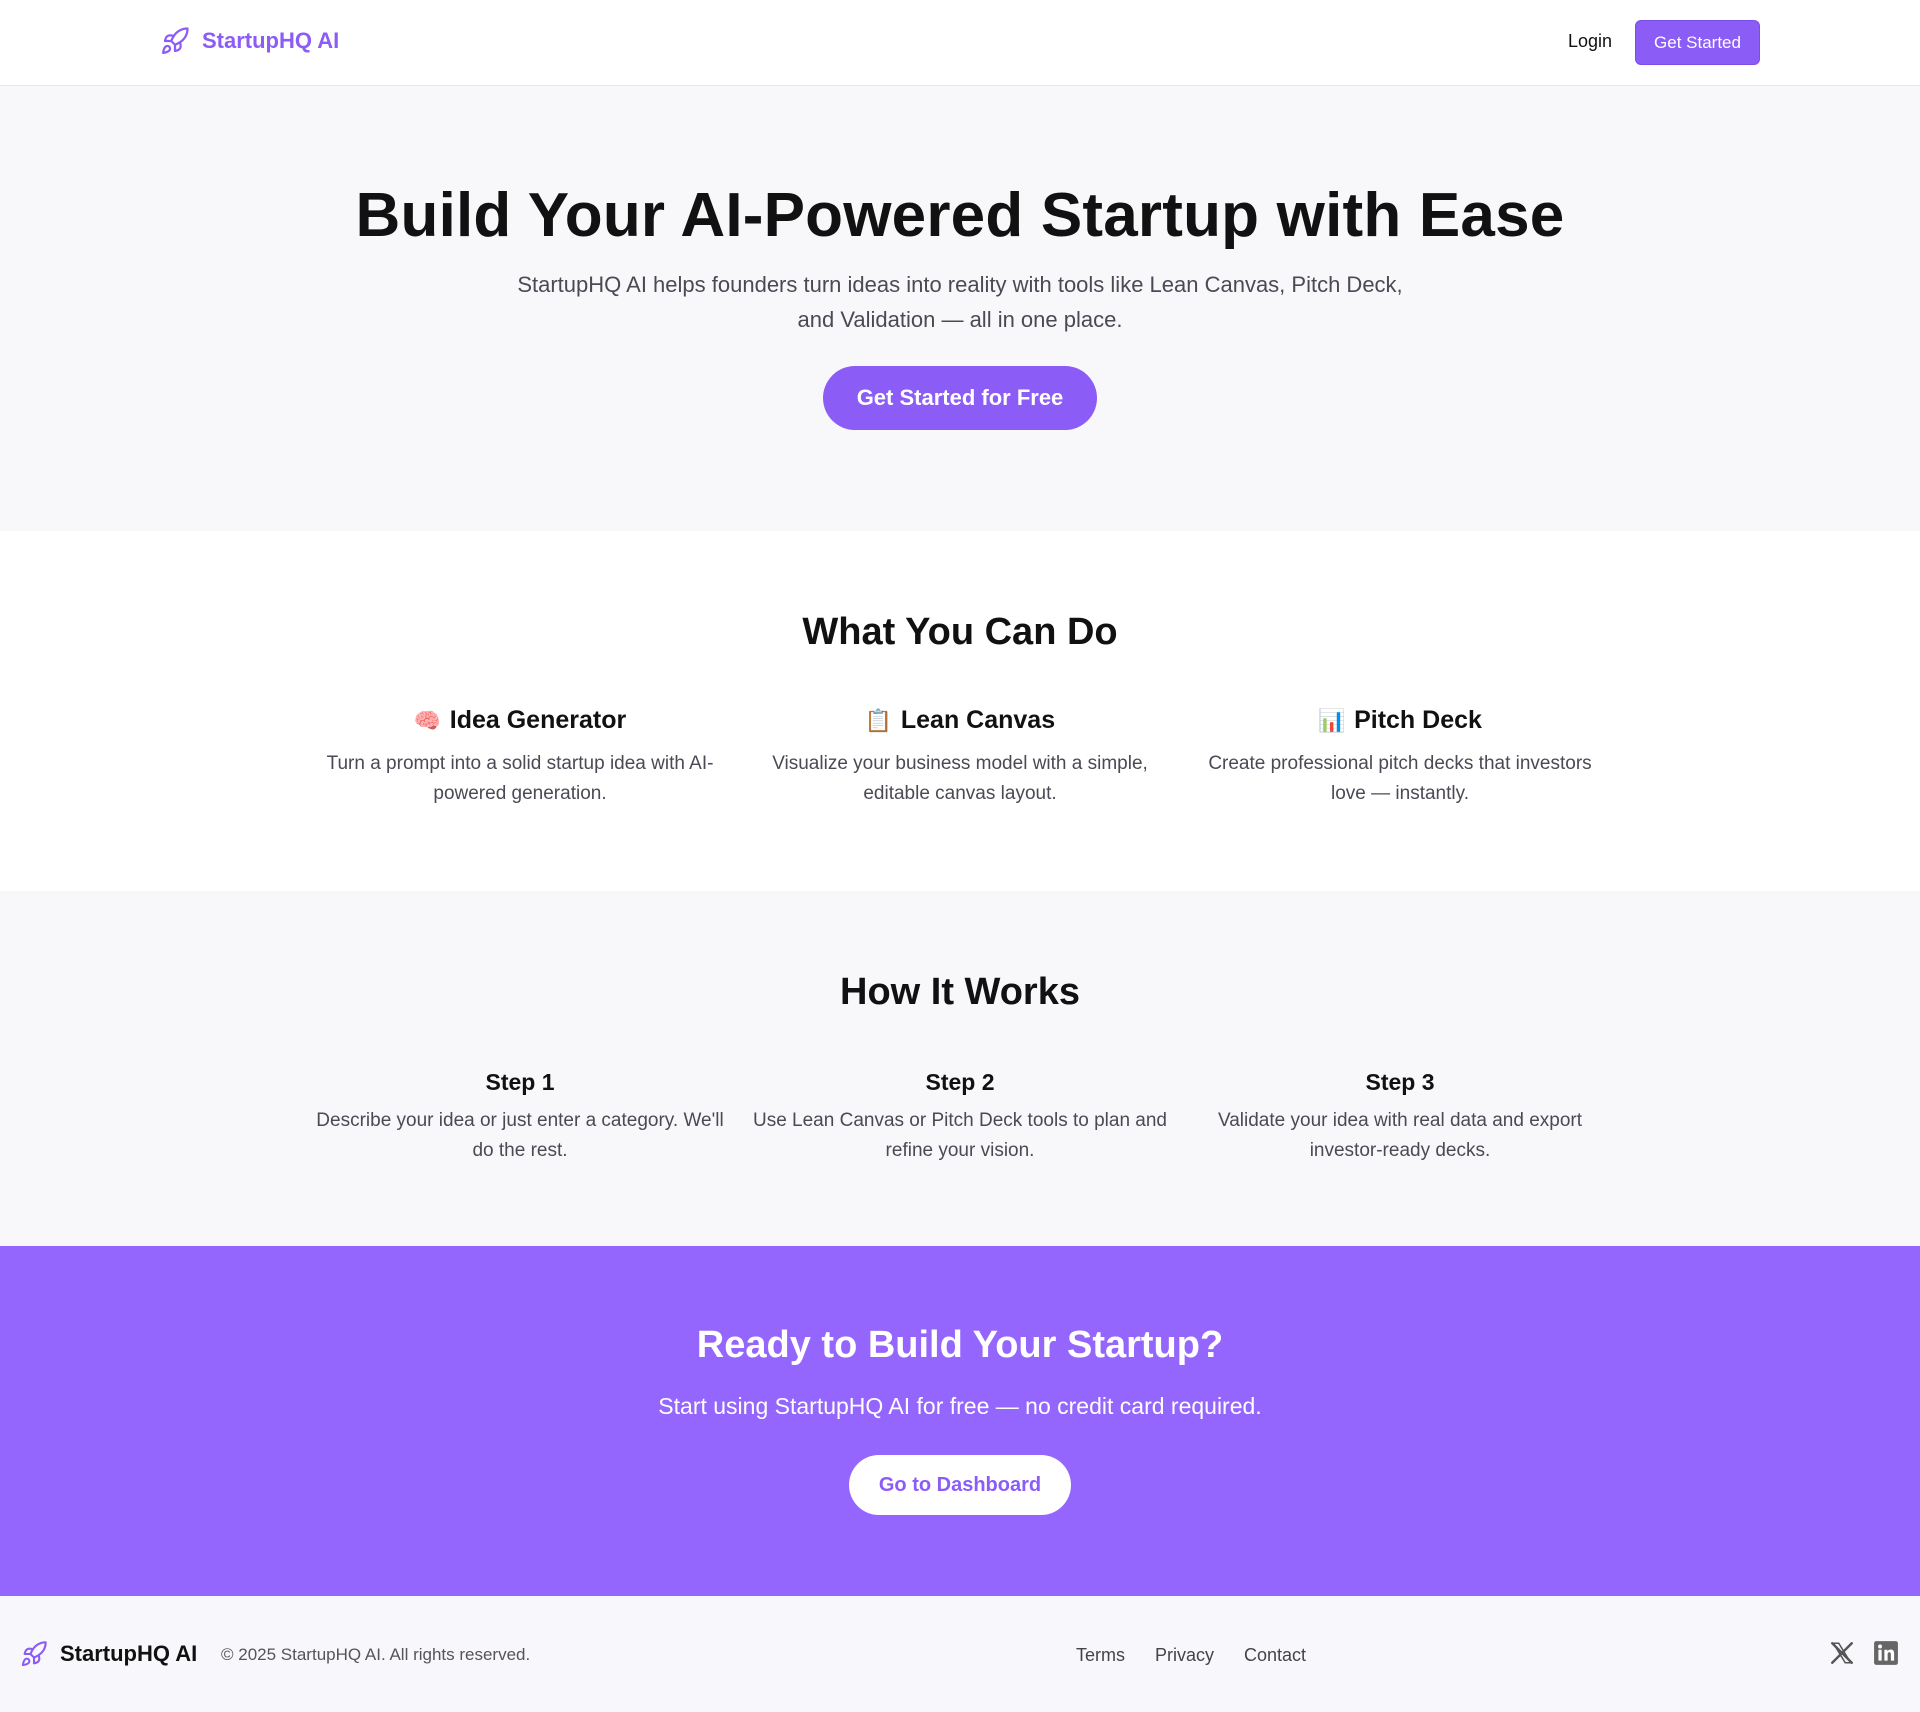 This screenshot has width=1920, height=1712. Describe the element at coordinates (427, 720) in the screenshot. I see `brain-icon: 🧠` at that location.